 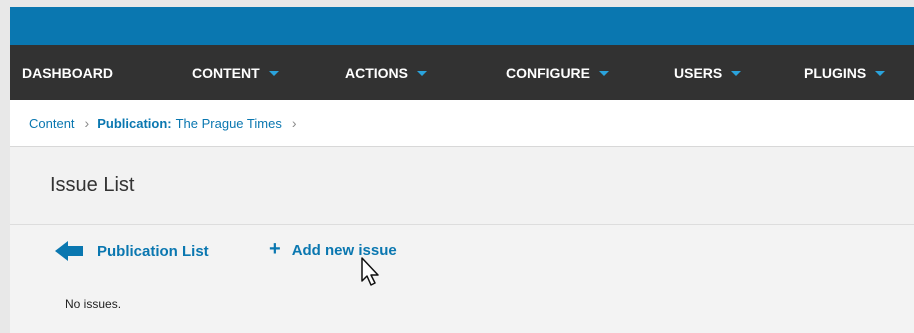 I want to click on arrow-shaft, so click(x=75, y=251).